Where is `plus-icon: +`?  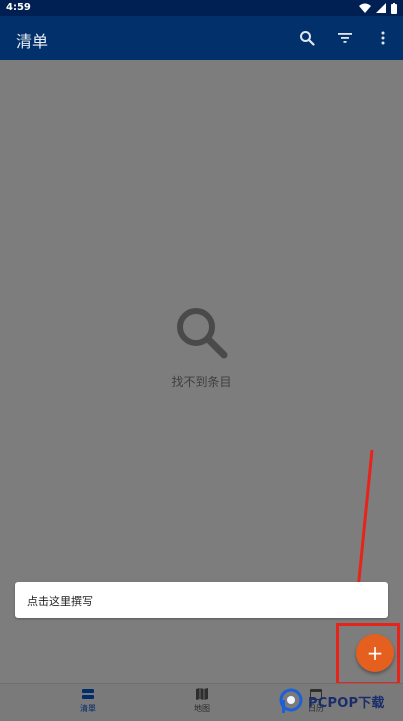
plus-icon: + is located at coordinates (375, 653).